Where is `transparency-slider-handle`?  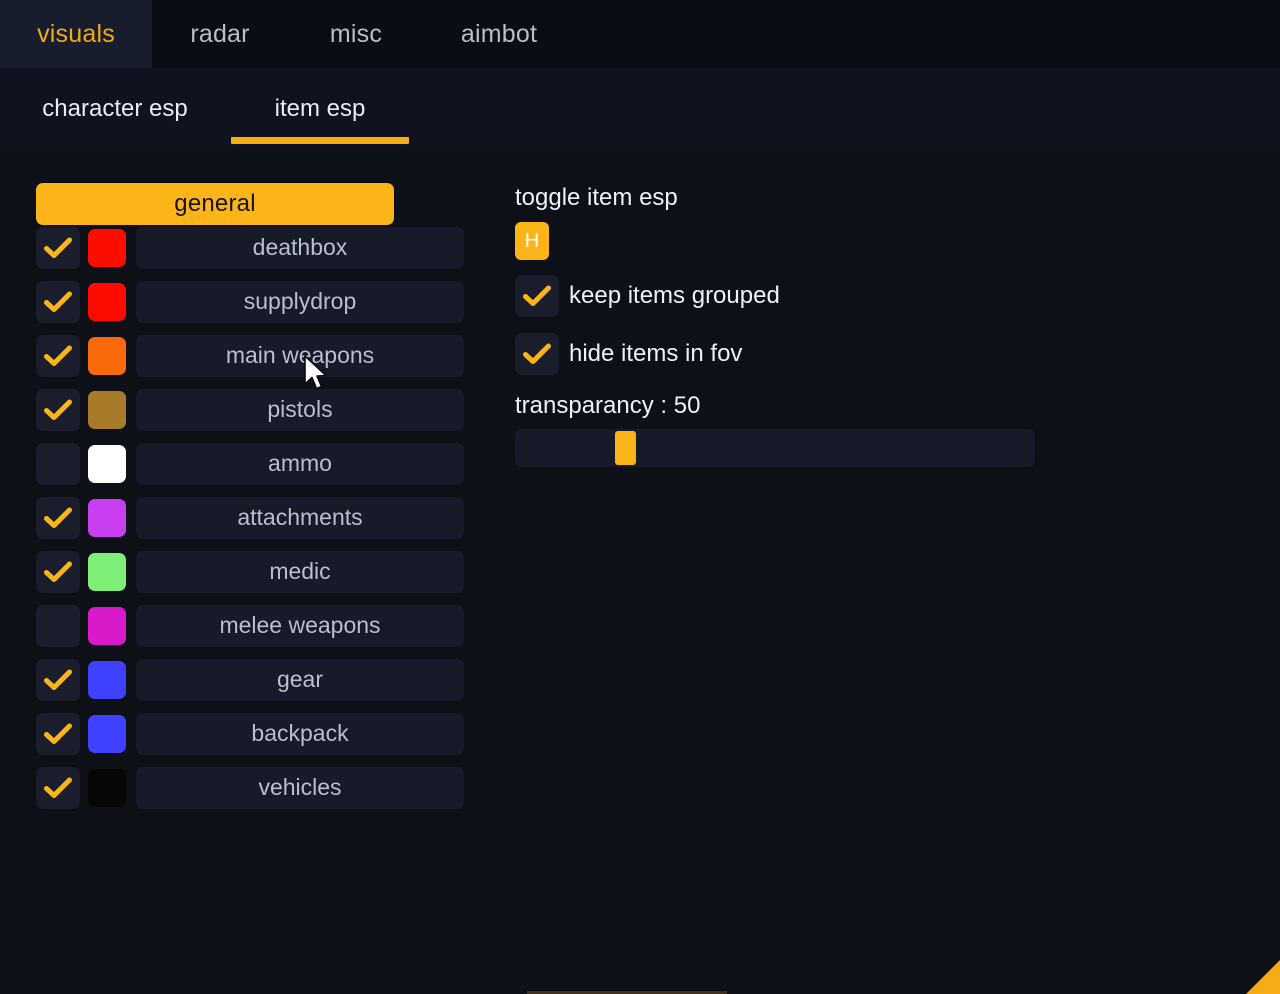 transparency-slider-handle is located at coordinates (625, 448).